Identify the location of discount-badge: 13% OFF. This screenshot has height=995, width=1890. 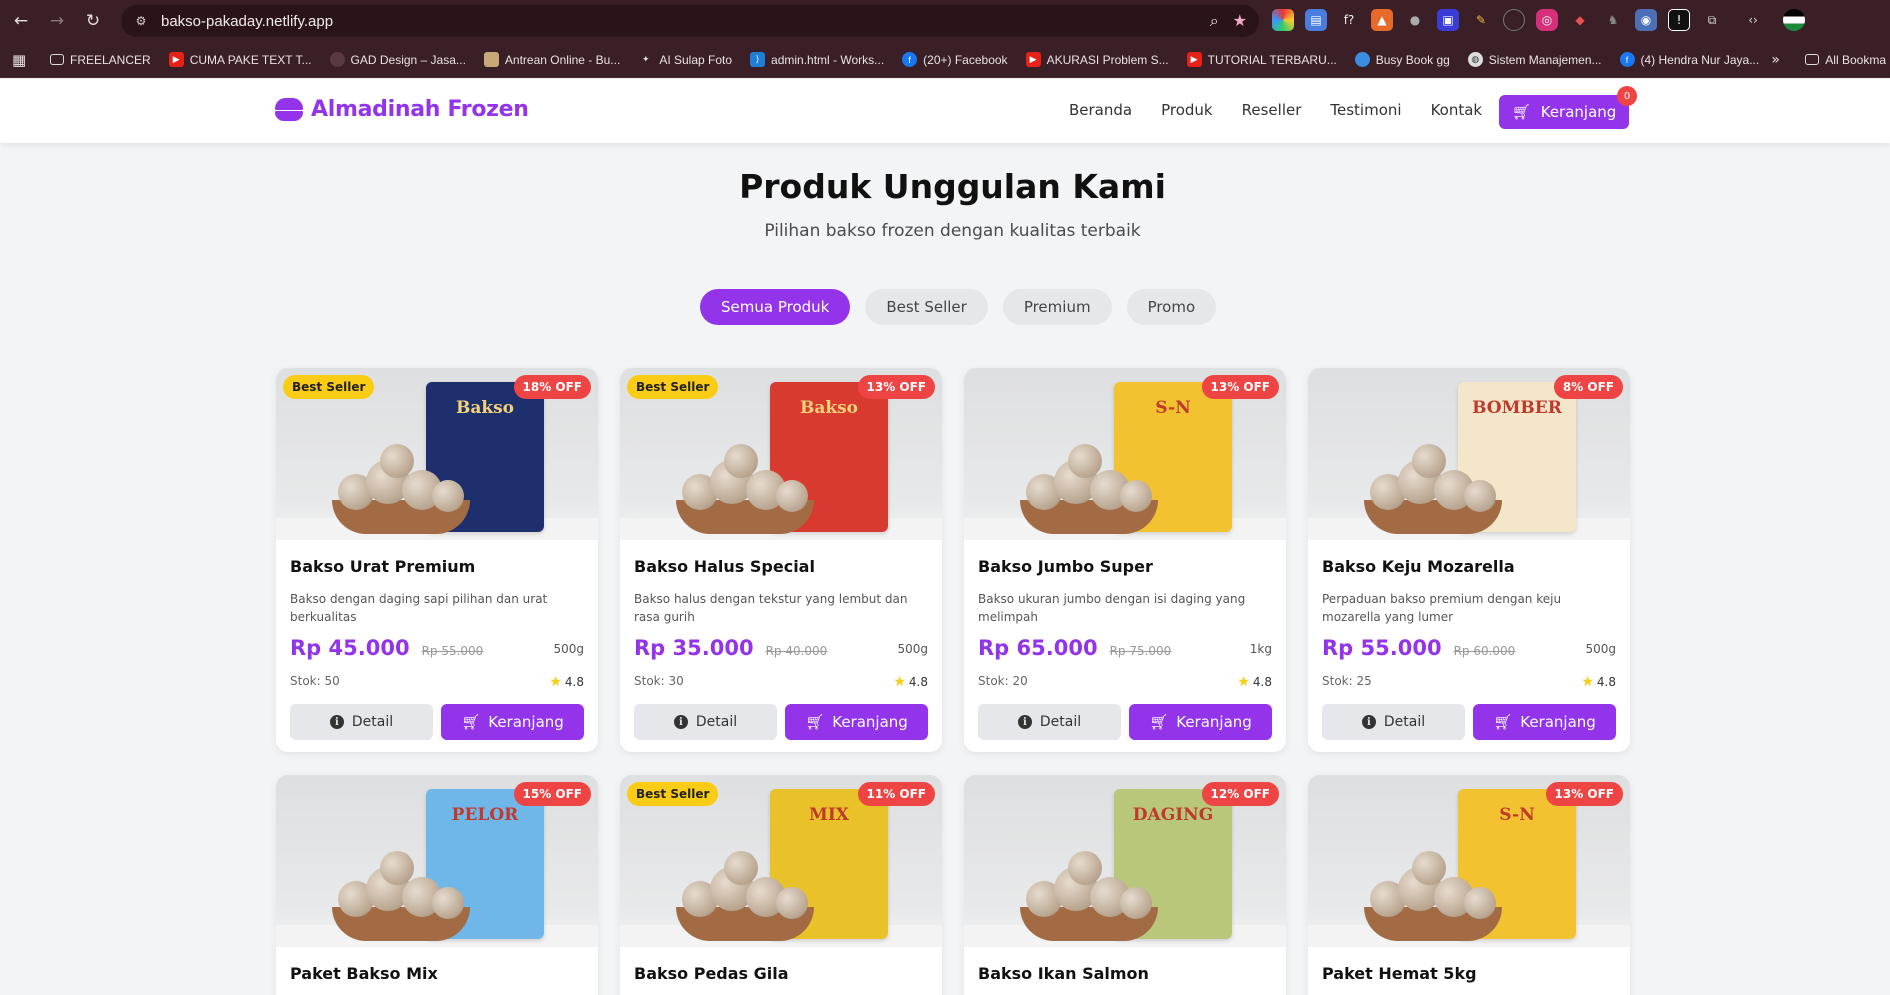
(896, 387).